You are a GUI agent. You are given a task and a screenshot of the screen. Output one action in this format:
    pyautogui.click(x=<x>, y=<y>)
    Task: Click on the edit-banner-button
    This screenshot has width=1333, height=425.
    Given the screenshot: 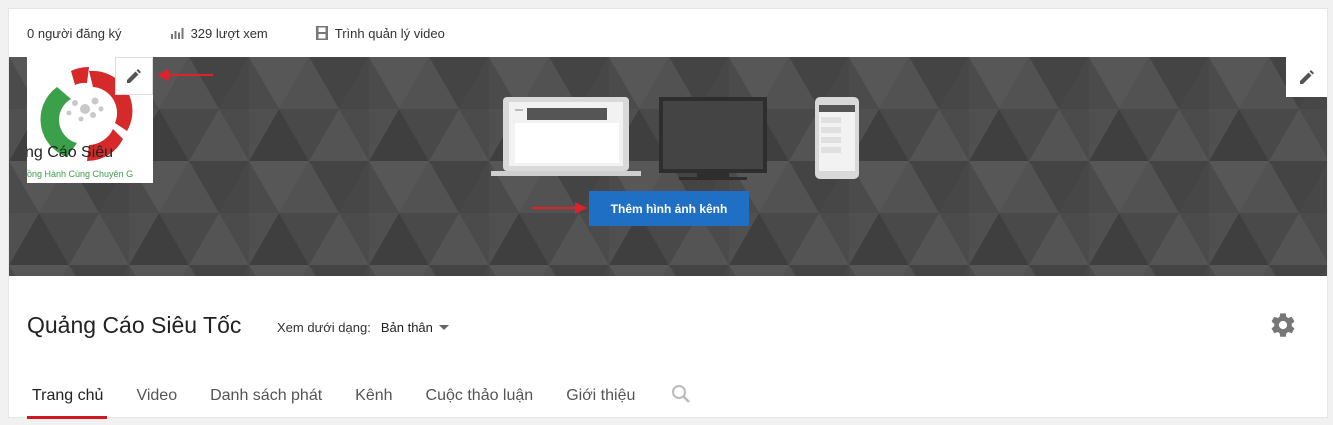 What is the action you would take?
    pyautogui.click(x=1306, y=77)
    